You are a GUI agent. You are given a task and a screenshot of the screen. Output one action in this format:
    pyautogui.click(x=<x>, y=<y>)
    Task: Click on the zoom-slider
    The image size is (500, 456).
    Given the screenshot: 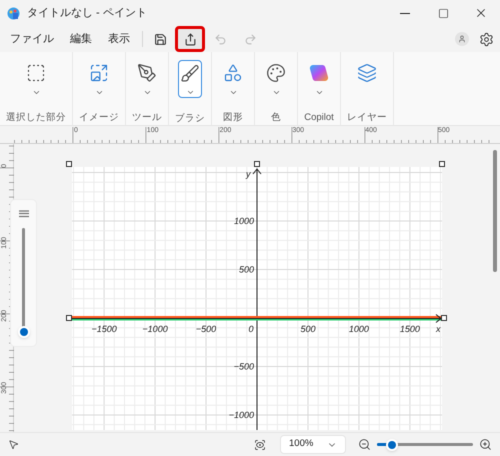 What is the action you would take?
    pyautogui.click(x=425, y=444)
    